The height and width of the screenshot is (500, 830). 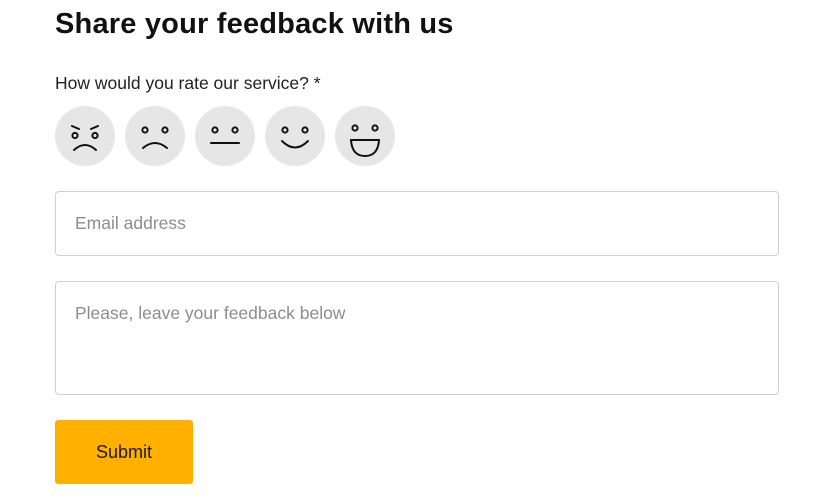 I want to click on very-dissatisfied-face-icon, so click(x=85, y=138).